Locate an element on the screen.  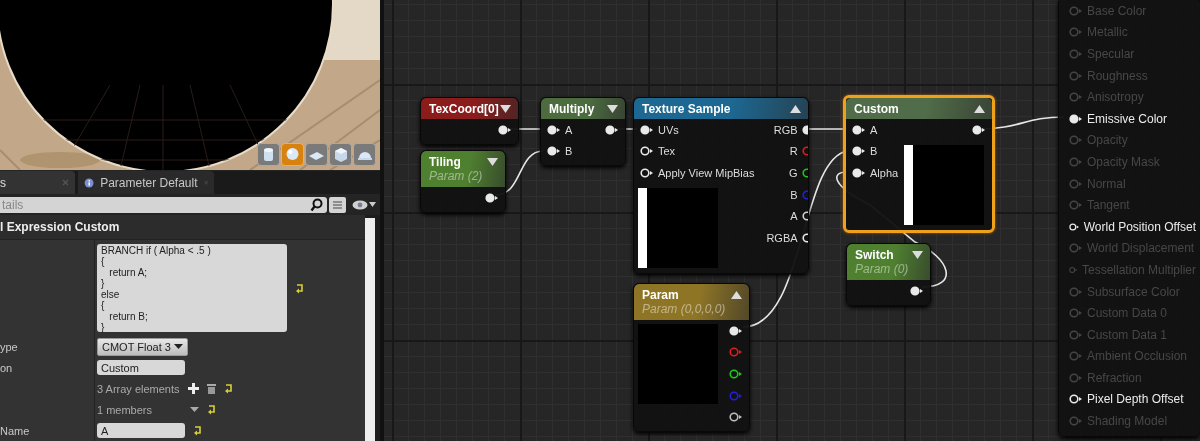
node-subtitle: Param (2) is located at coordinates (456, 176).